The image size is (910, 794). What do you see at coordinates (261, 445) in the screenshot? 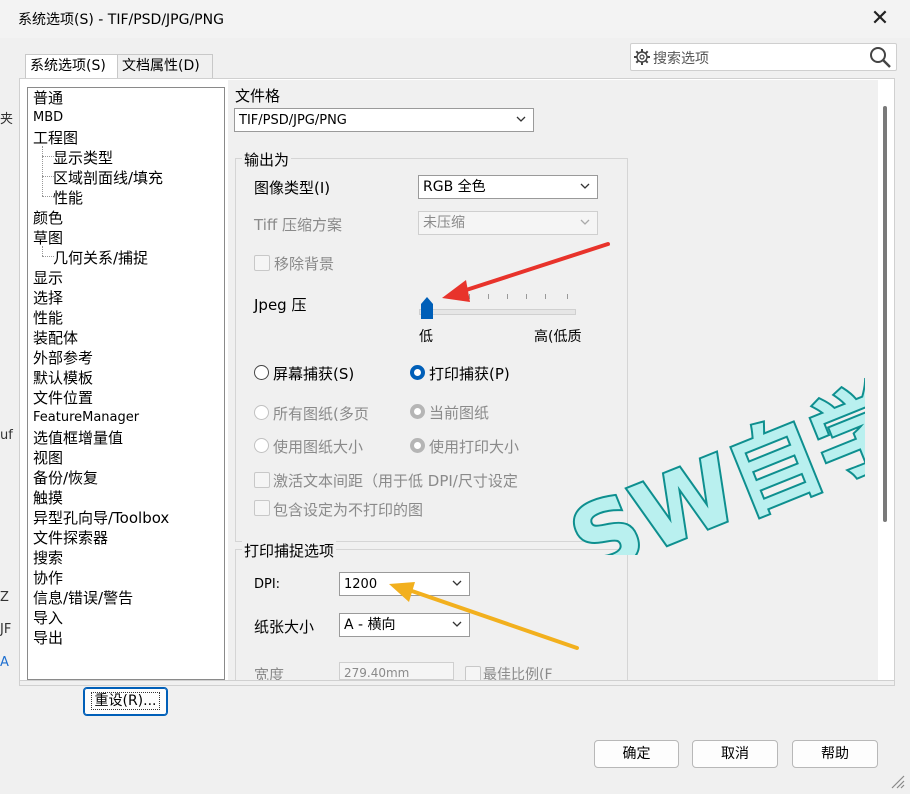
I see `use-sheet-size-radio` at bounding box center [261, 445].